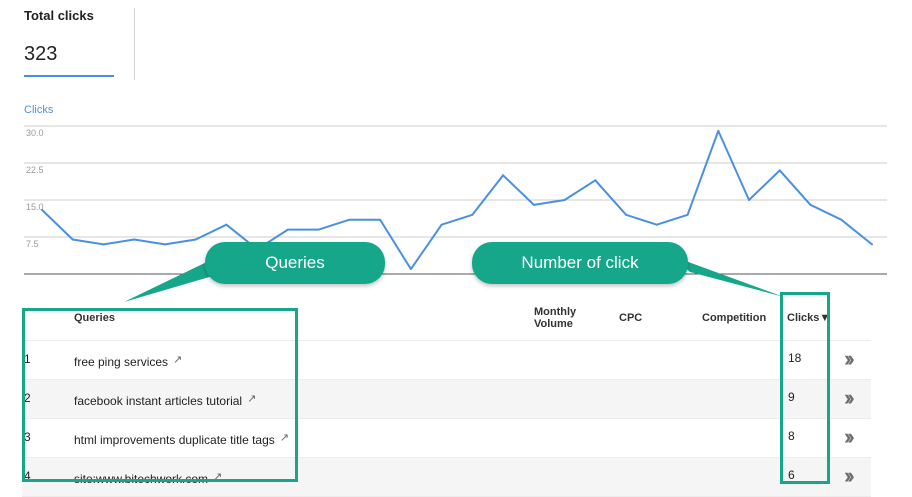  I want to click on queries-callout: Queries, so click(295, 263).